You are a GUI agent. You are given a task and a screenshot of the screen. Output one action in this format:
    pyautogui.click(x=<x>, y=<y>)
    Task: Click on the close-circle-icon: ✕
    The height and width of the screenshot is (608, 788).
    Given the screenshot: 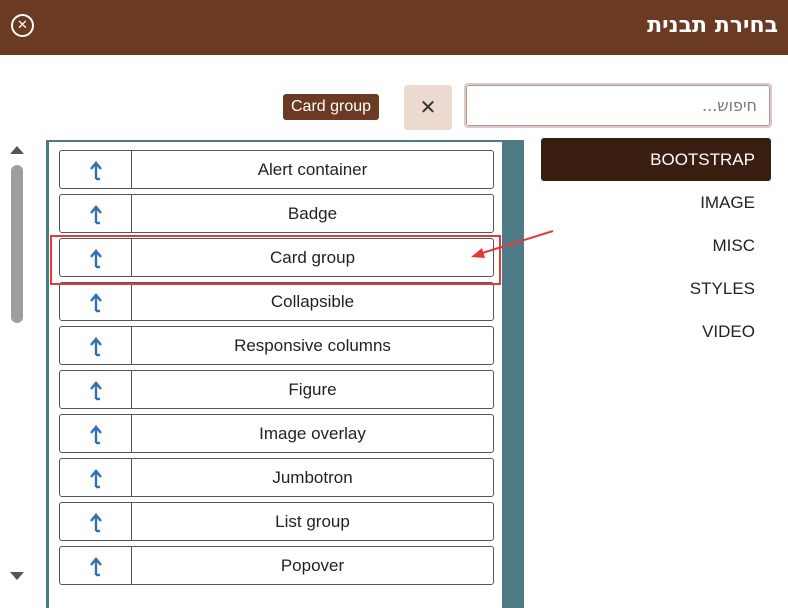 What is the action you would take?
    pyautogui.click(x=22, y=25)
    